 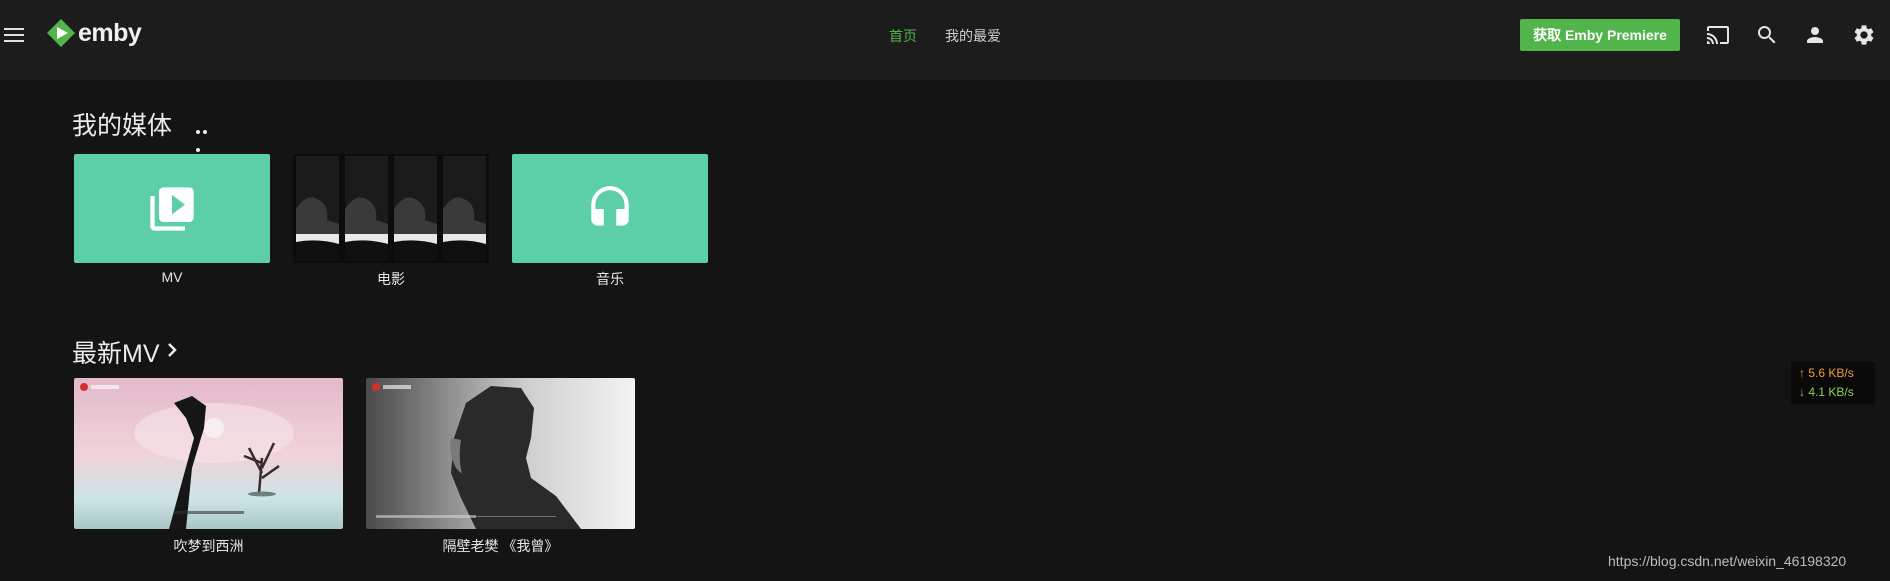 I want to click on latest-mv-title: 最新MV, so click(x=116, y=352).